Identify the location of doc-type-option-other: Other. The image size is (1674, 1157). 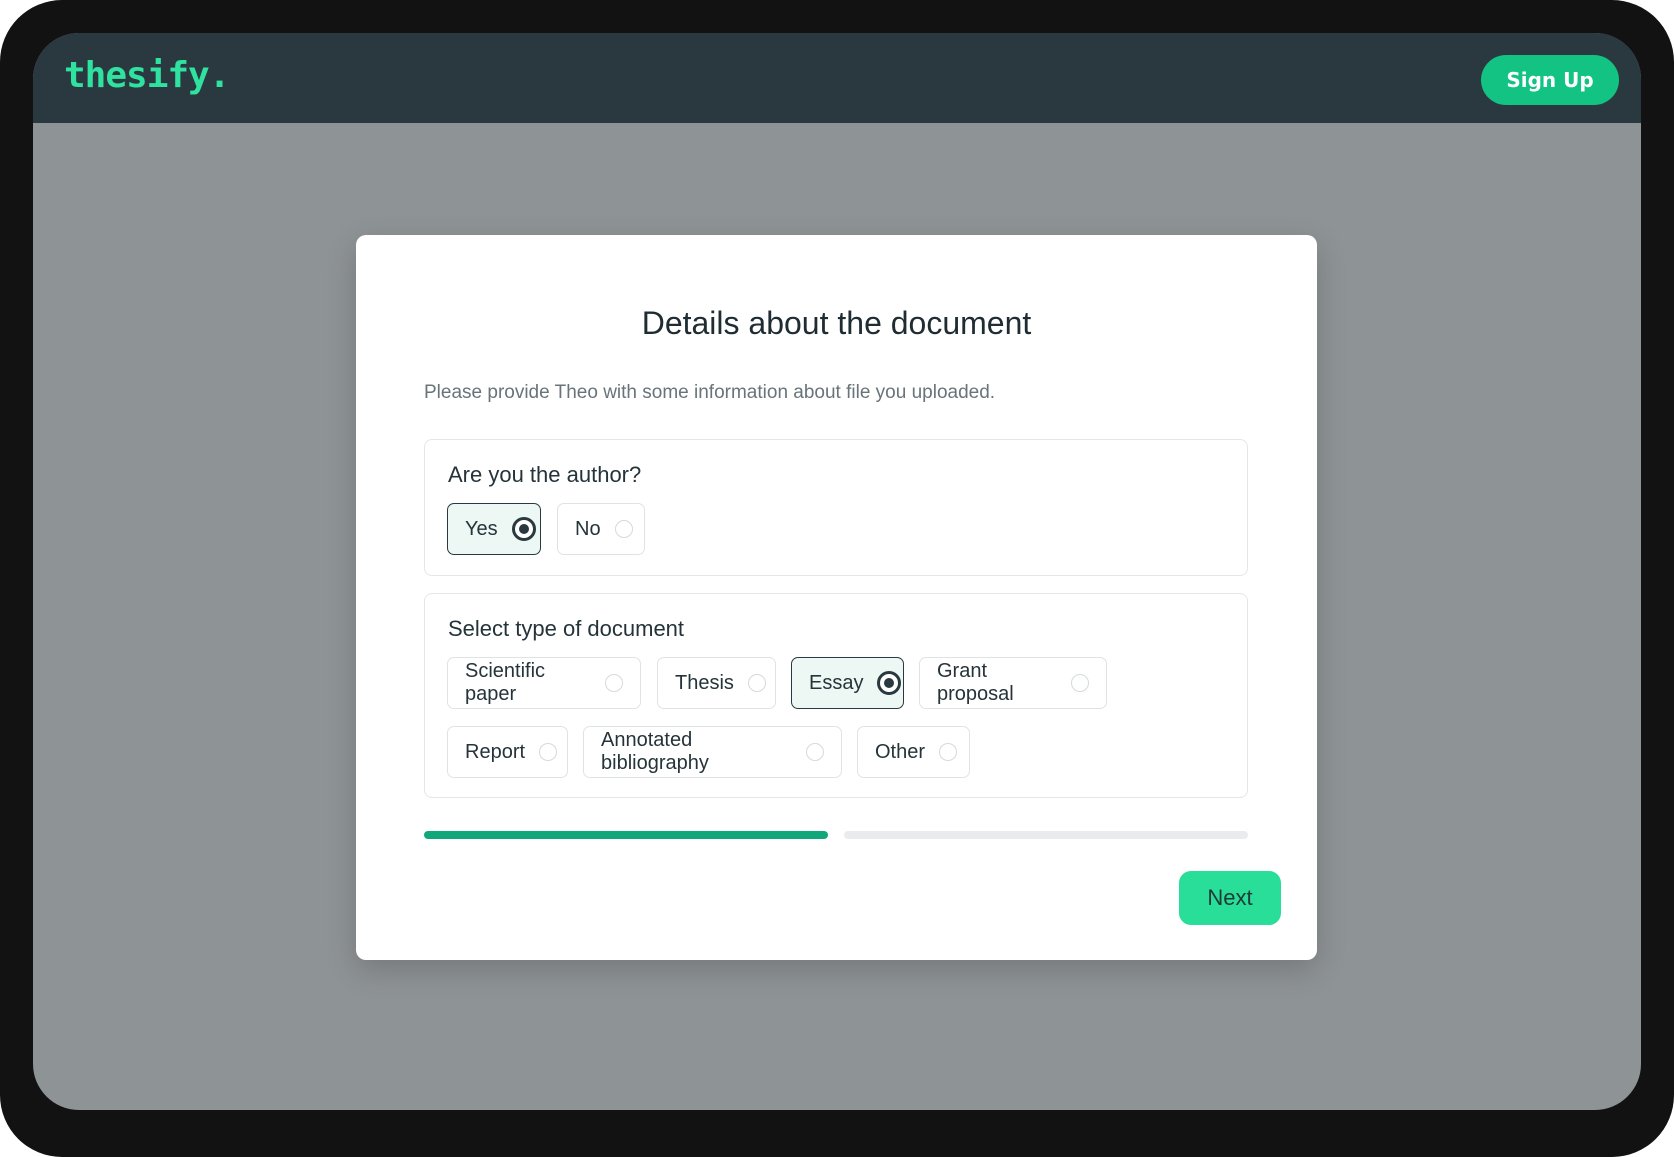
(913, 752).